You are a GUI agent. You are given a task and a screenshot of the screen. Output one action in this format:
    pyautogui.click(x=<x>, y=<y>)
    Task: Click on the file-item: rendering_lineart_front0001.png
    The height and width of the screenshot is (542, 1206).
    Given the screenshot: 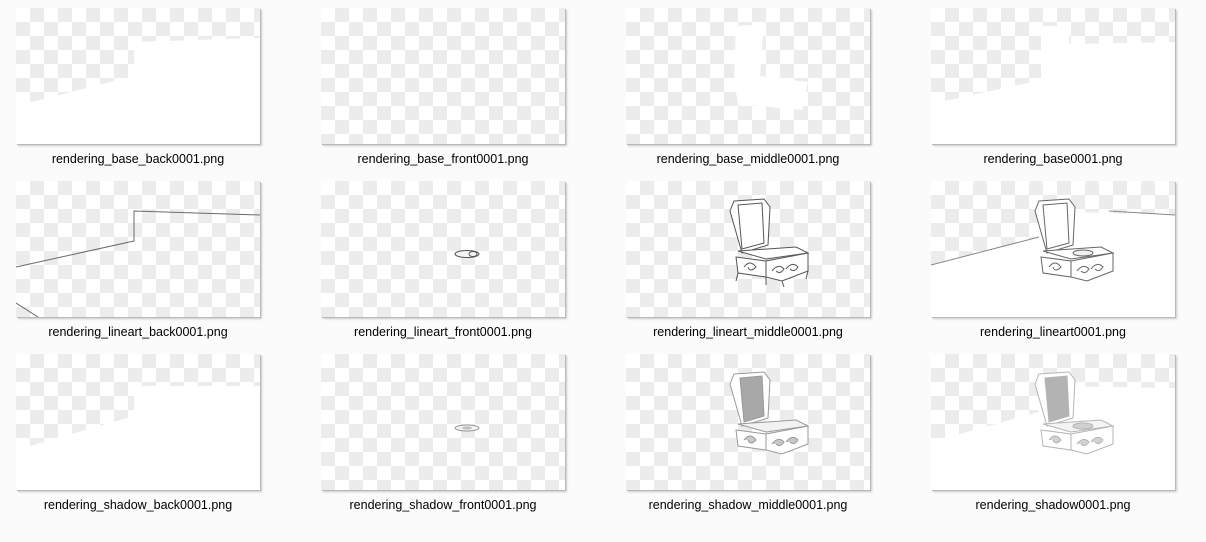 What is the action you would take?
    pyautogui.click(x=456, y=266)
    